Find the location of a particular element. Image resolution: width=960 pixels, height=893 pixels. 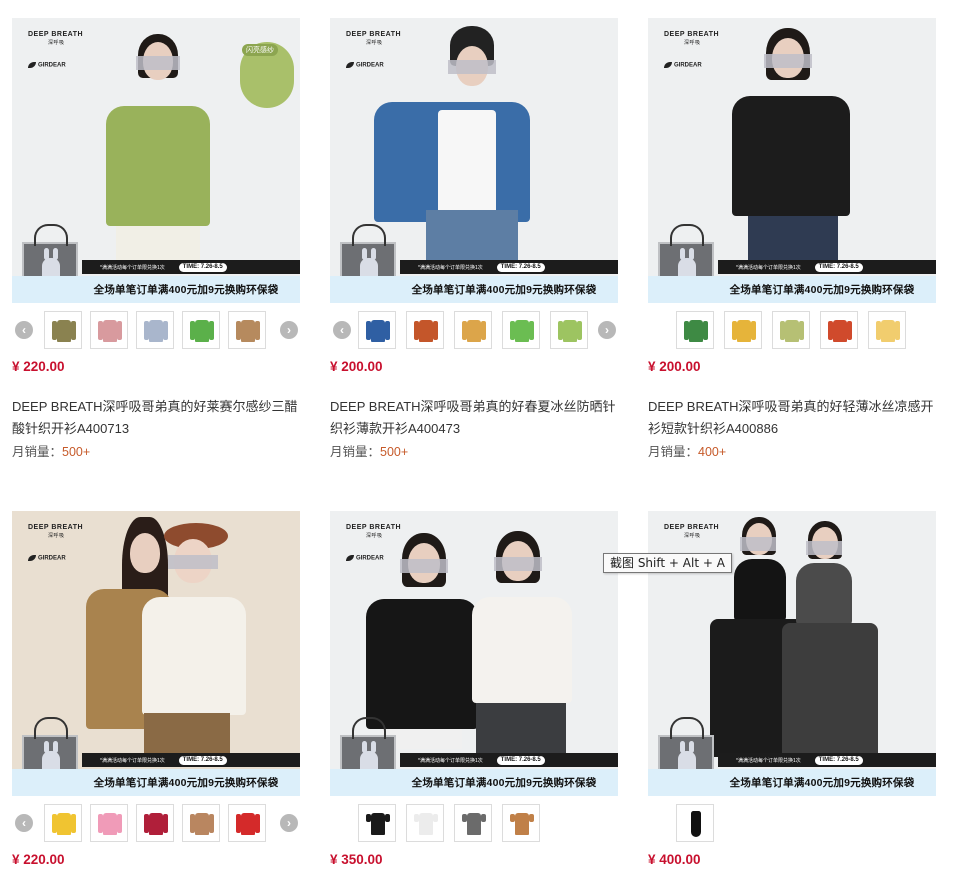

monthly-sales: 月销量：400+ is located at coordinates (687, 452).